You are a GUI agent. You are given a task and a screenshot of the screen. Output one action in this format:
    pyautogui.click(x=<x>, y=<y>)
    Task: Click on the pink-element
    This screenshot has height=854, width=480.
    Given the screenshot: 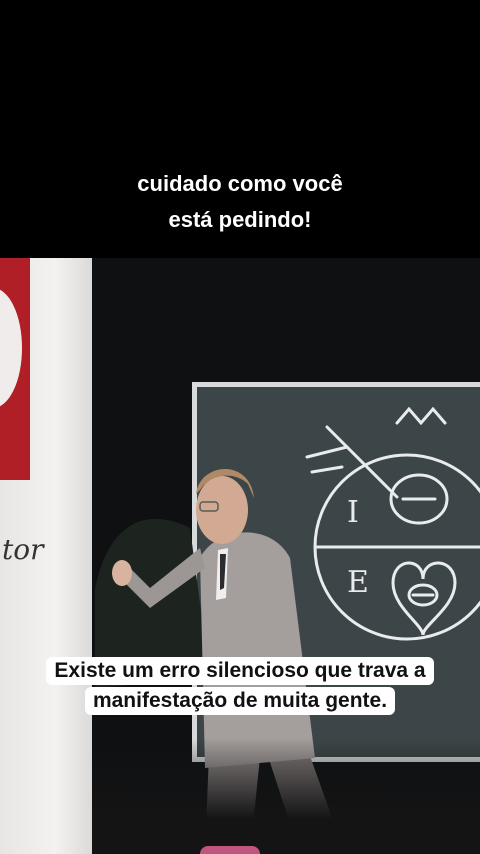 What is the action you would take?
    pyautogui.click(x=230, y=850)
    